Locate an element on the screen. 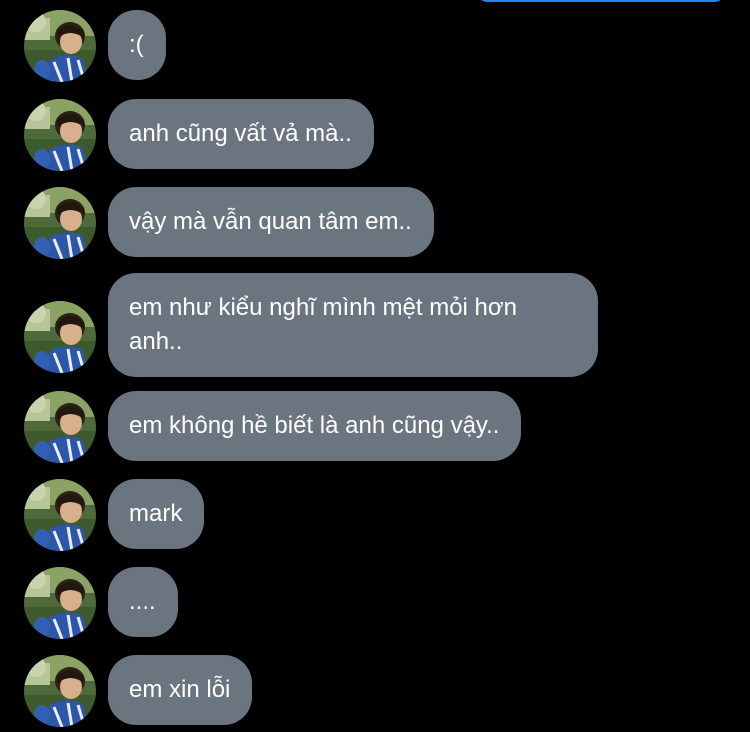 The height and width of the screenshot is (732, 750). message-row: em như kiểu nghĩ mình mệt mỏi hơn anh.. is located at coordinates (375, 325).